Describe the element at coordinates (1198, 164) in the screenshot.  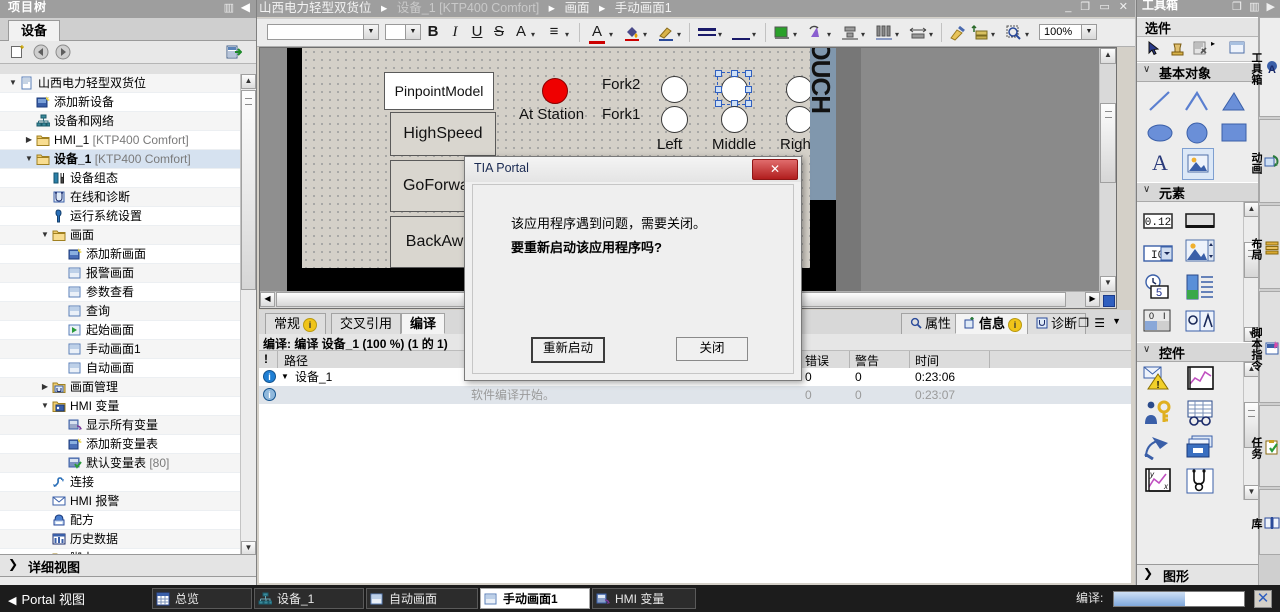
I see `image-icon` at that location.